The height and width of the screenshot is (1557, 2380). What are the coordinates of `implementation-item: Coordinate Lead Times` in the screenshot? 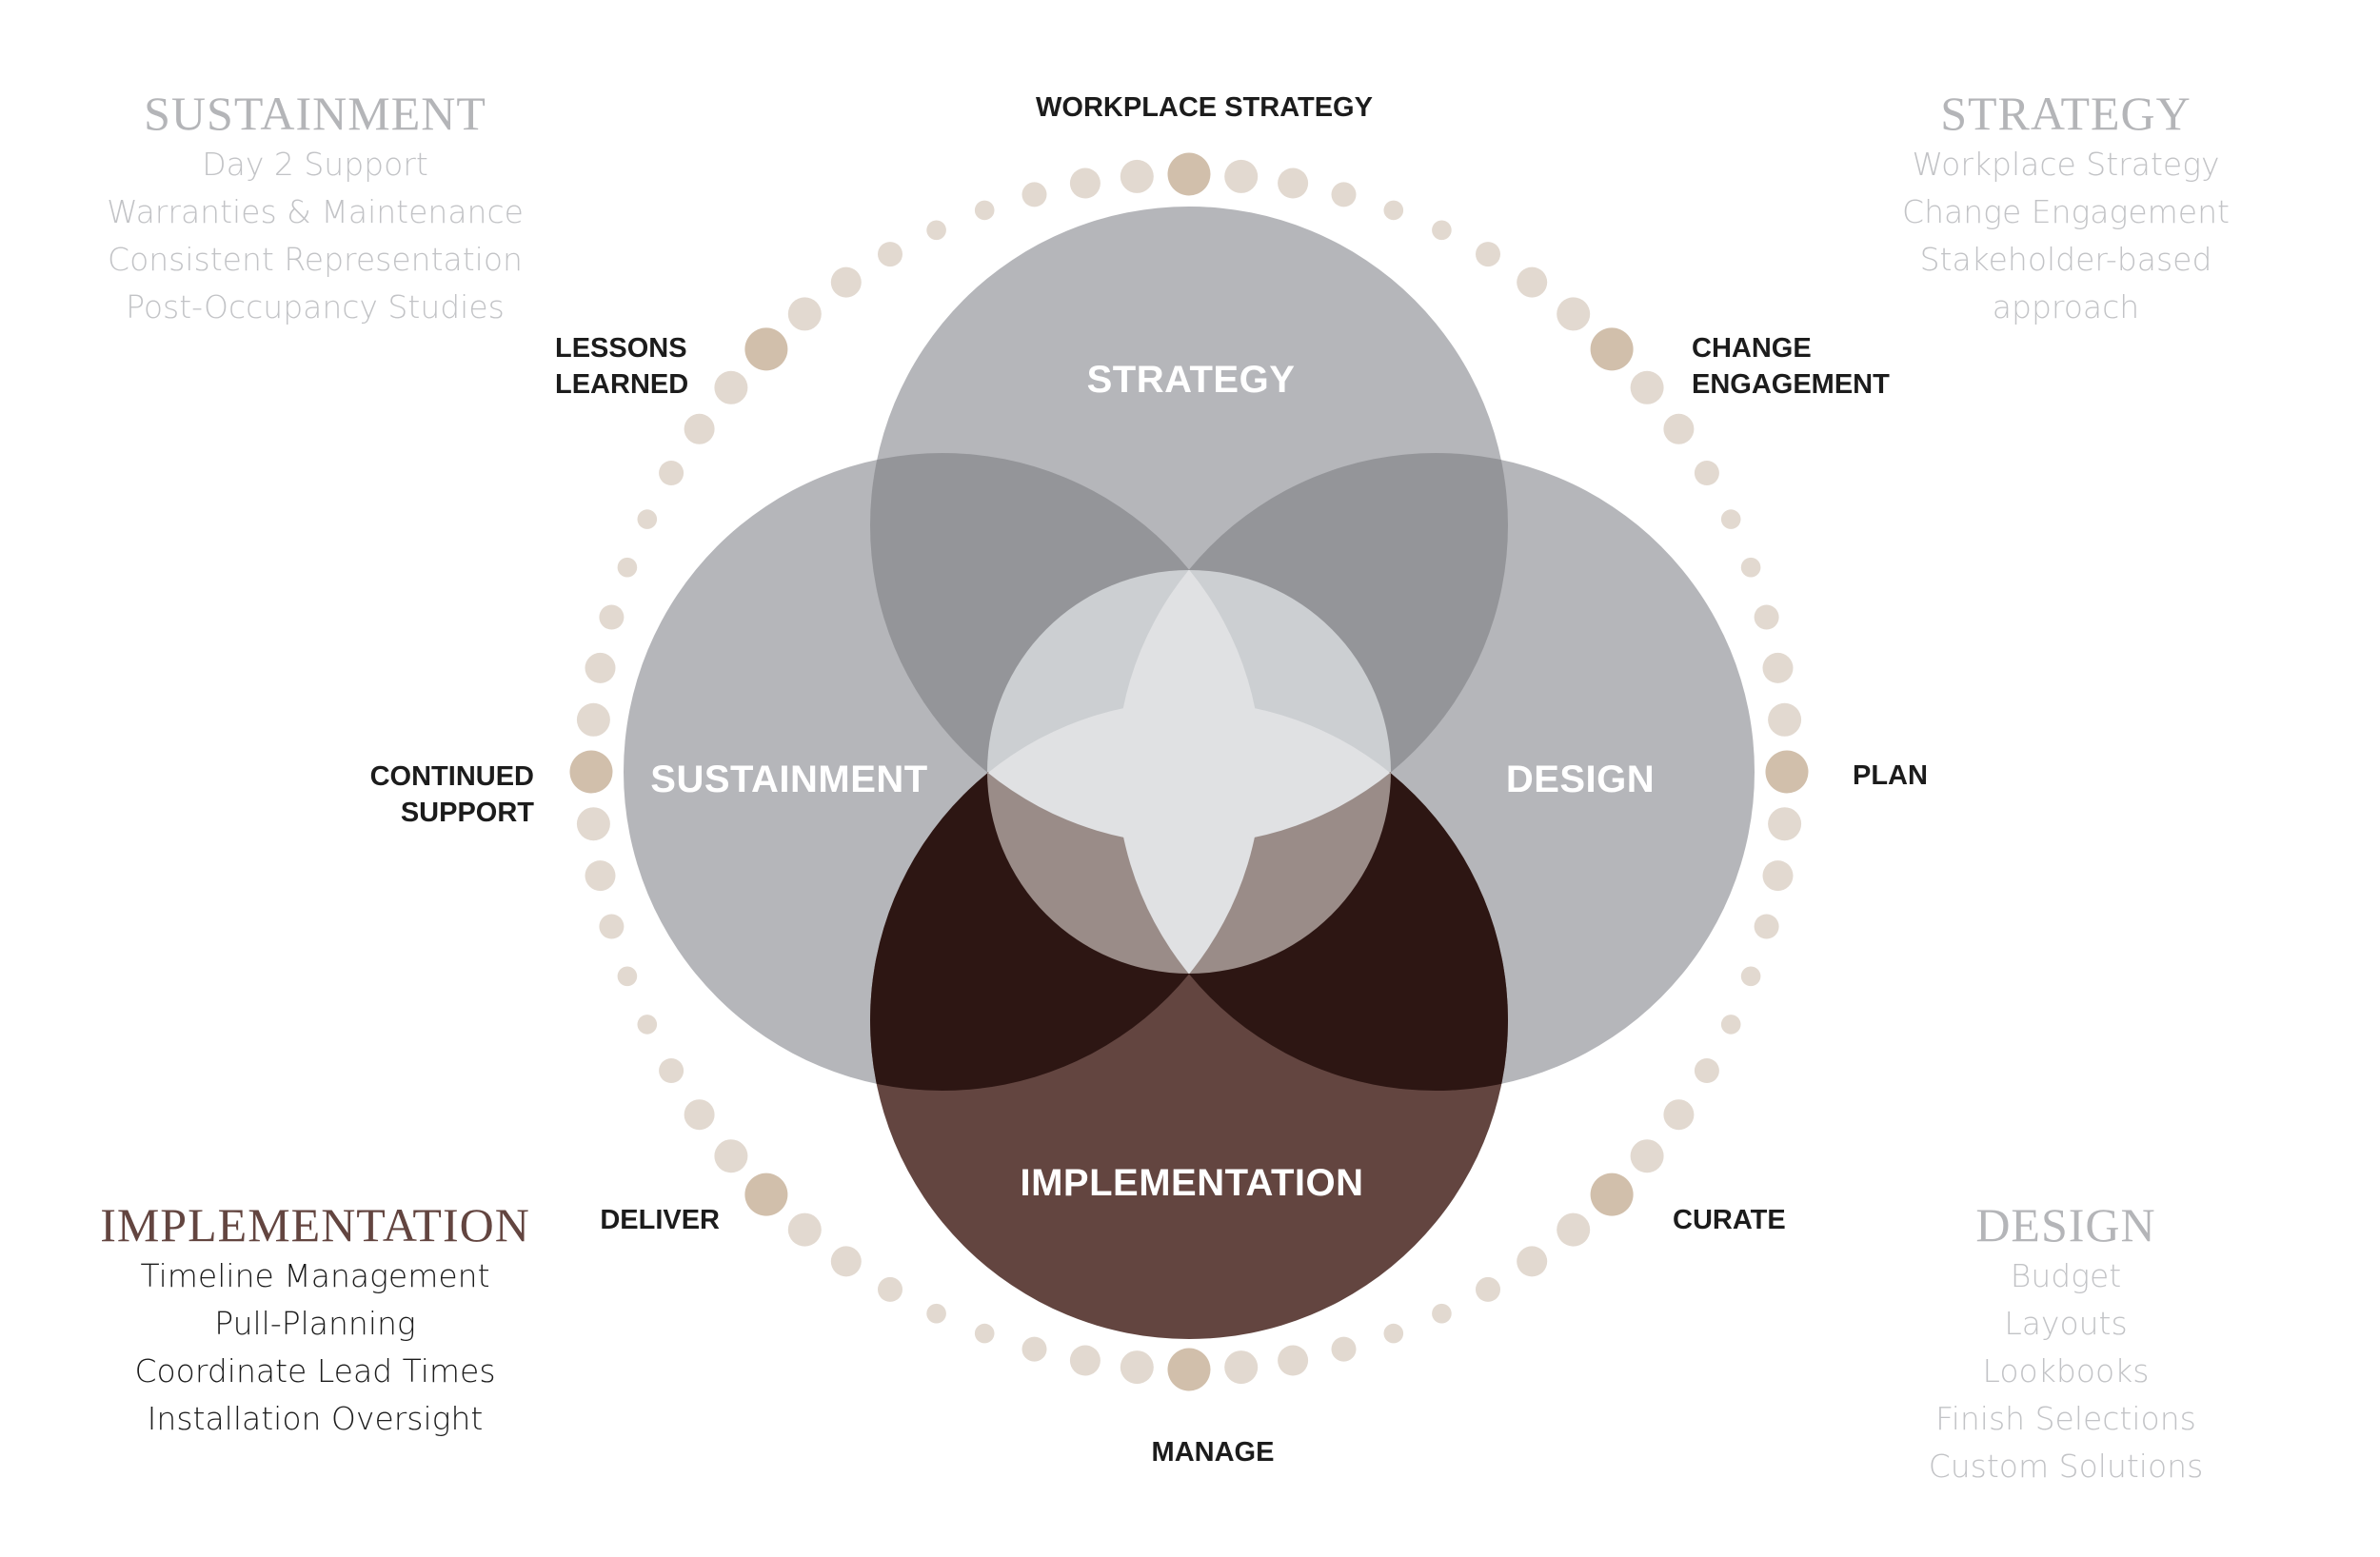 It's located at (315, 1370).